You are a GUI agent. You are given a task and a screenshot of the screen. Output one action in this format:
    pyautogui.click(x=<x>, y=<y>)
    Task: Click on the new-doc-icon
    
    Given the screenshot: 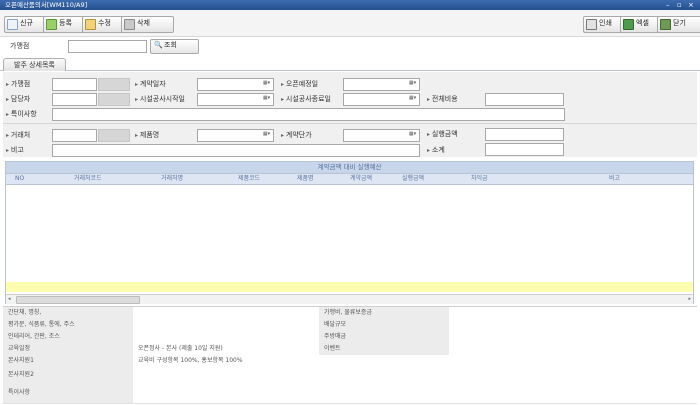 What is the action you would take?
    pyautogui.click(x=12, y=24)
    